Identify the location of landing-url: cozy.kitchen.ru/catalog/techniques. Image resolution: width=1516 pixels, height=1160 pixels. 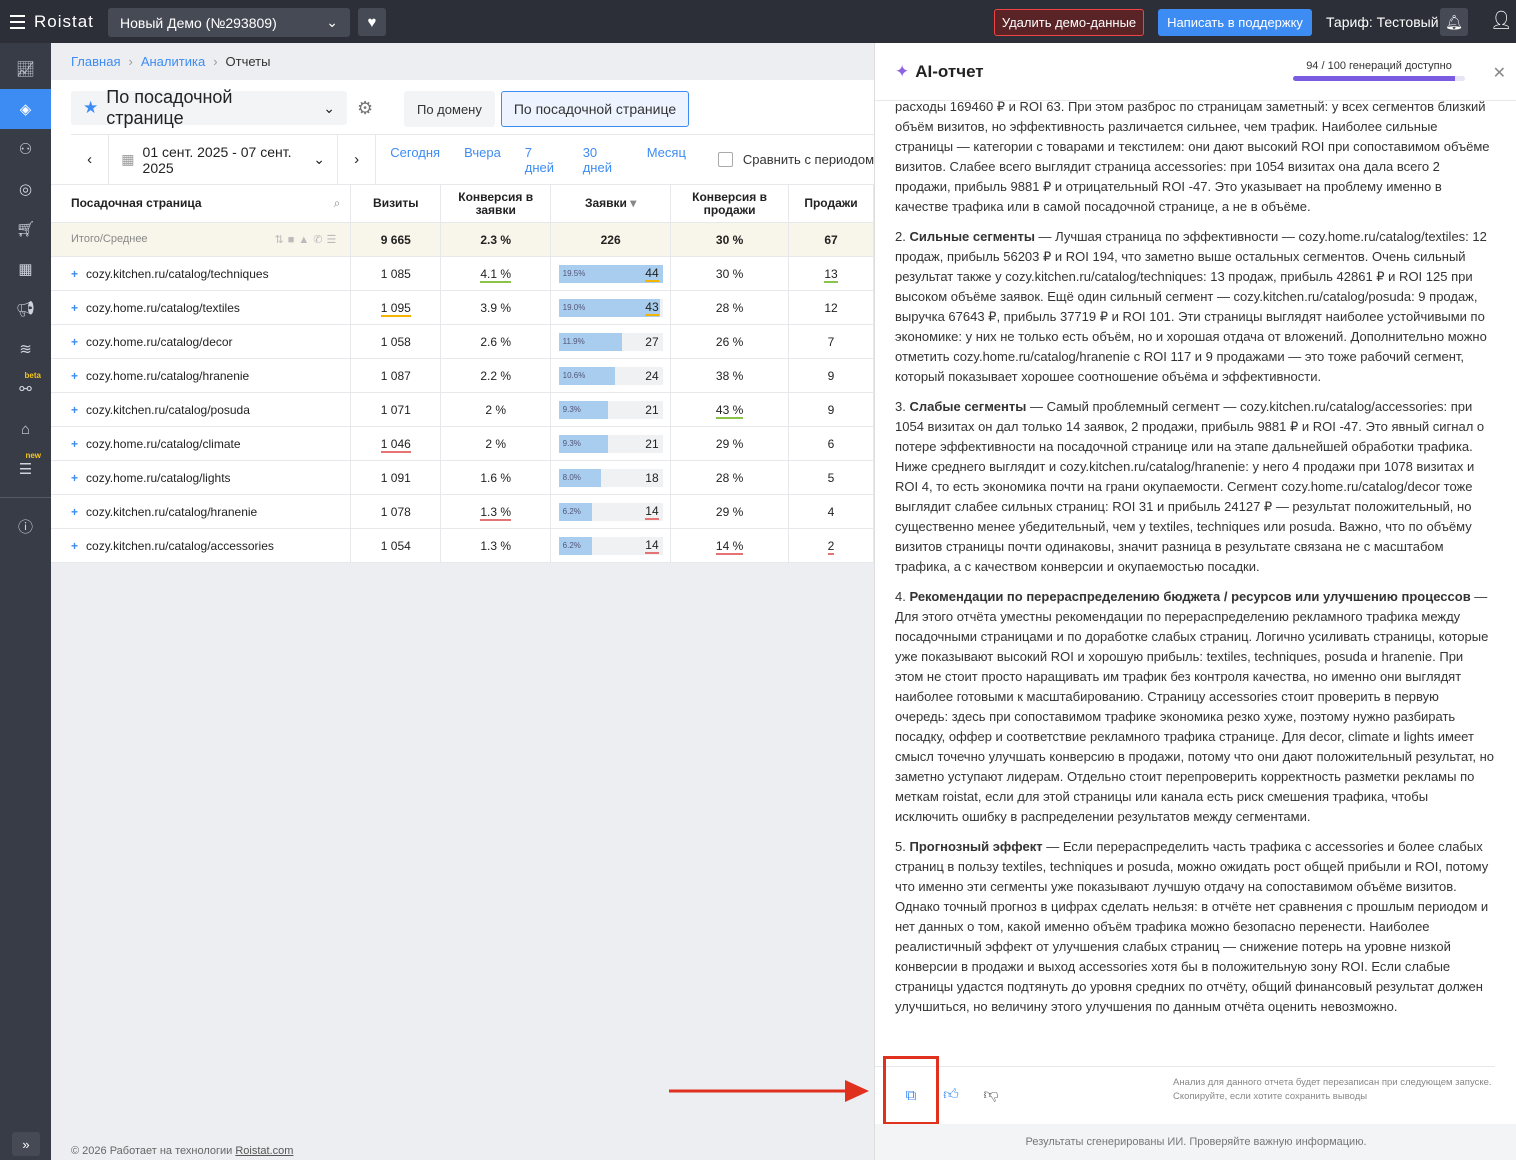
(177, 273).